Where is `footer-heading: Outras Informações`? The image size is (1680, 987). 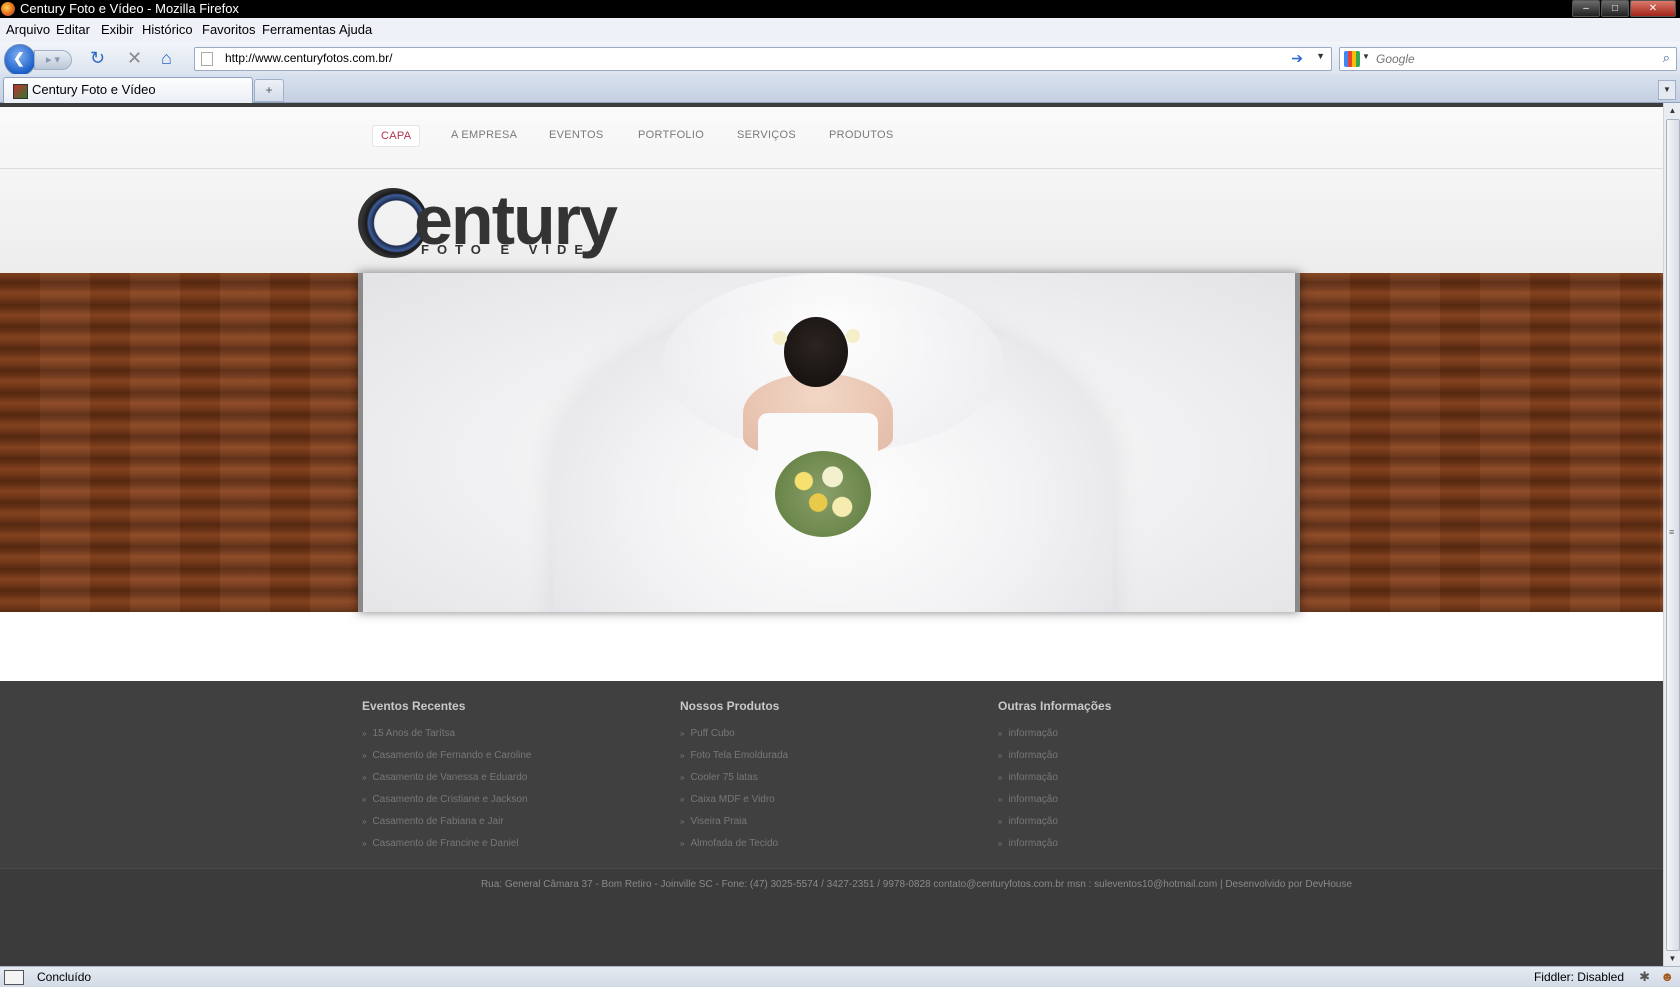 footer-heading: Outras Informações is located at coordinates (1055, 706).